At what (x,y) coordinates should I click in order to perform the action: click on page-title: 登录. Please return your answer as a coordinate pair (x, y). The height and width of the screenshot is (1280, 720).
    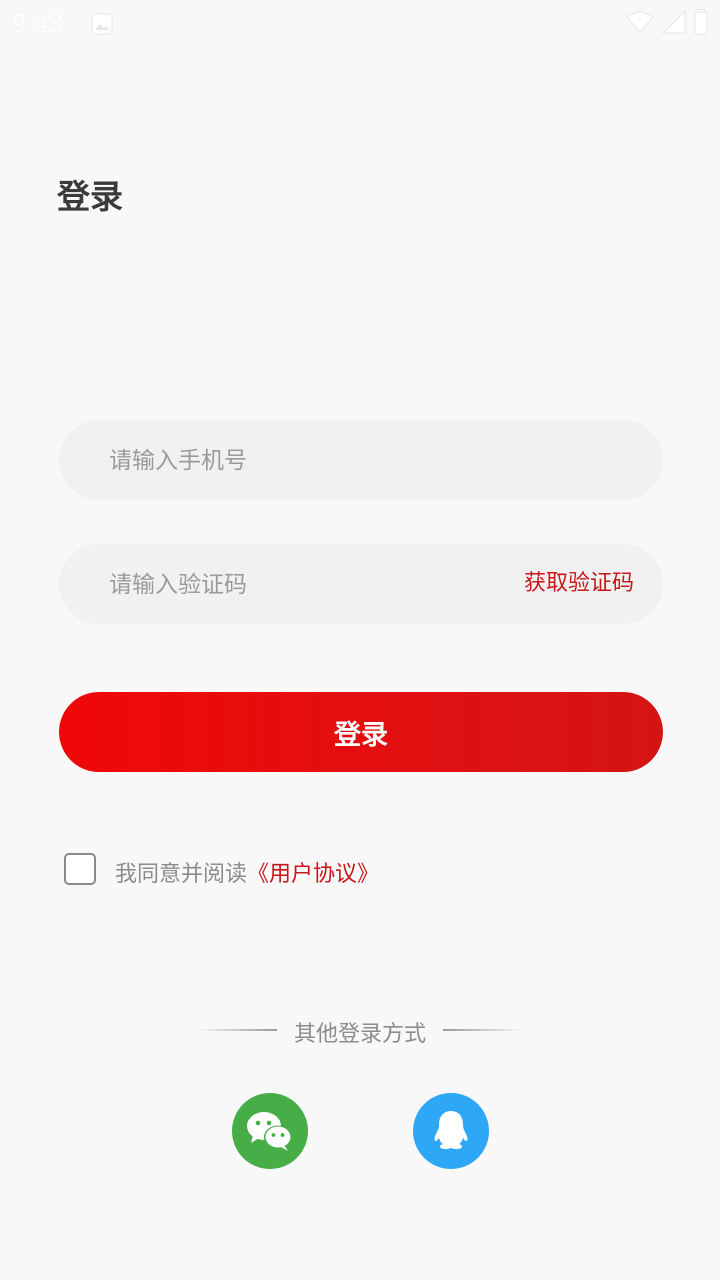
    Looking at the image, I should click on (90, 196).